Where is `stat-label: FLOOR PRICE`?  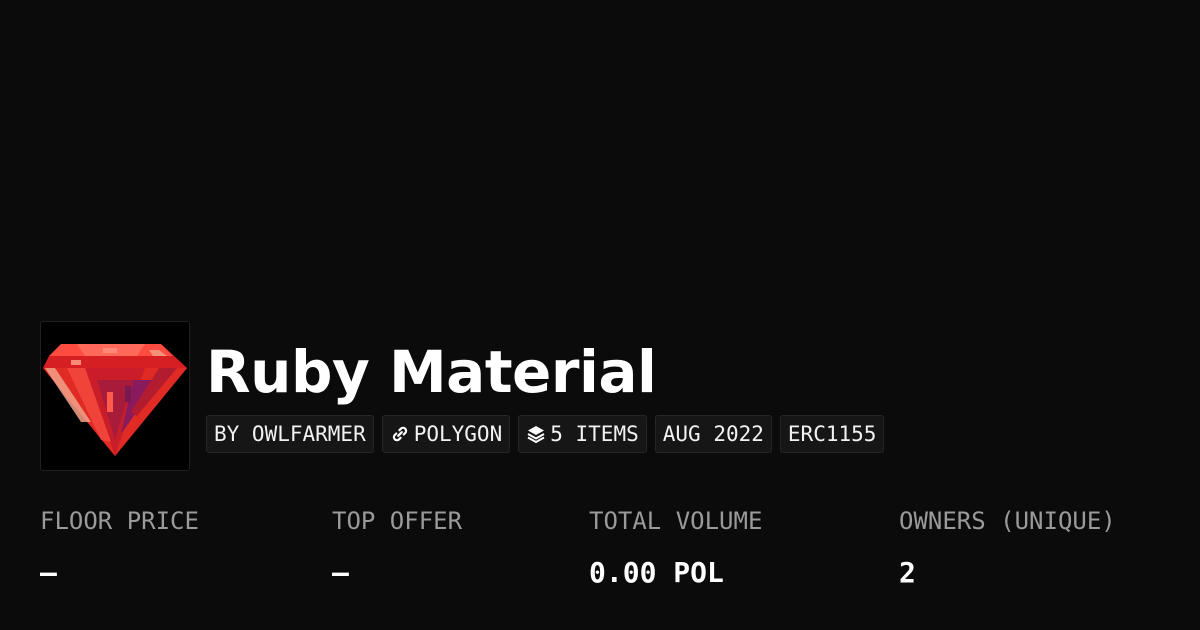
stat-label: FLOOR PRICE is located at coordinates (119, 521).